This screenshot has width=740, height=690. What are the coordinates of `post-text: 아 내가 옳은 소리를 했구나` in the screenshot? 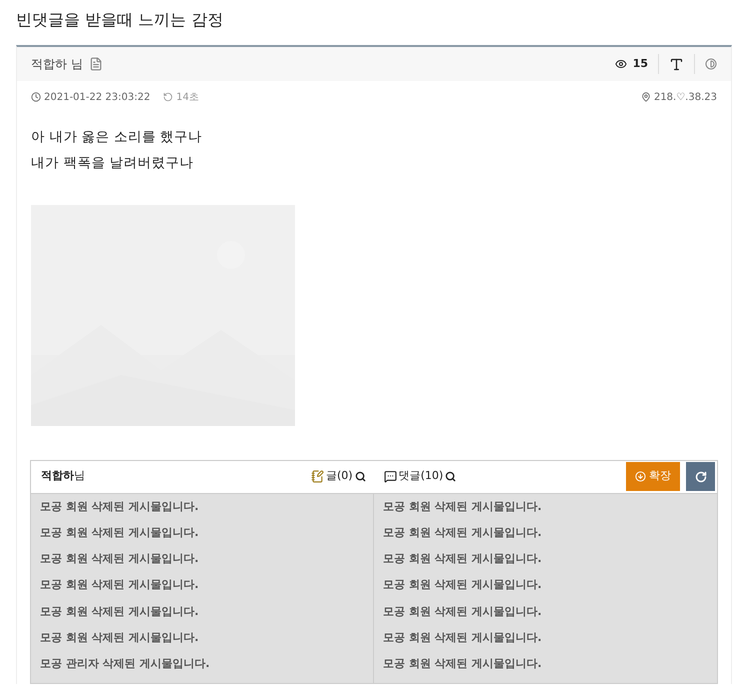 It's located at (116, 137).